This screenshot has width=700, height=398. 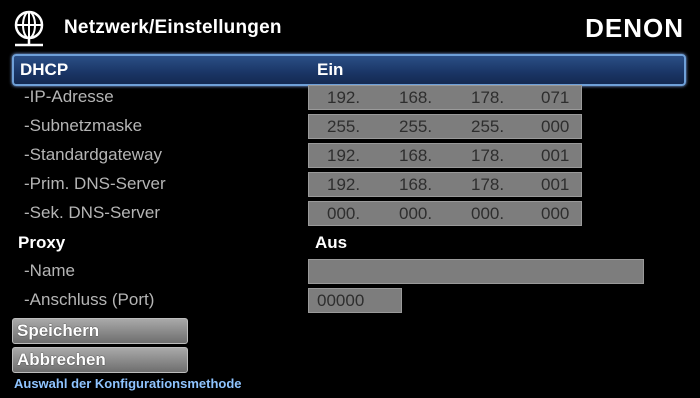 I want to click on dhcp-label: DHCP, so click(x=44, y=69).